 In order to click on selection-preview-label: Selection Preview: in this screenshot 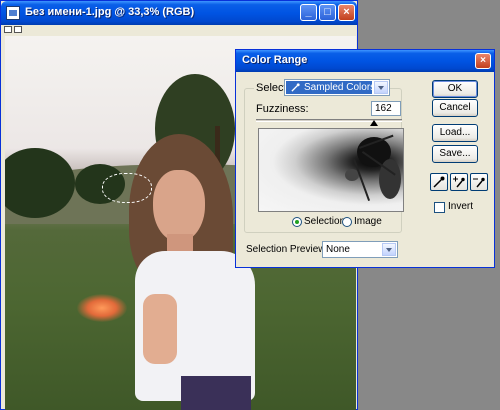, I will do `click(287, 249)`.